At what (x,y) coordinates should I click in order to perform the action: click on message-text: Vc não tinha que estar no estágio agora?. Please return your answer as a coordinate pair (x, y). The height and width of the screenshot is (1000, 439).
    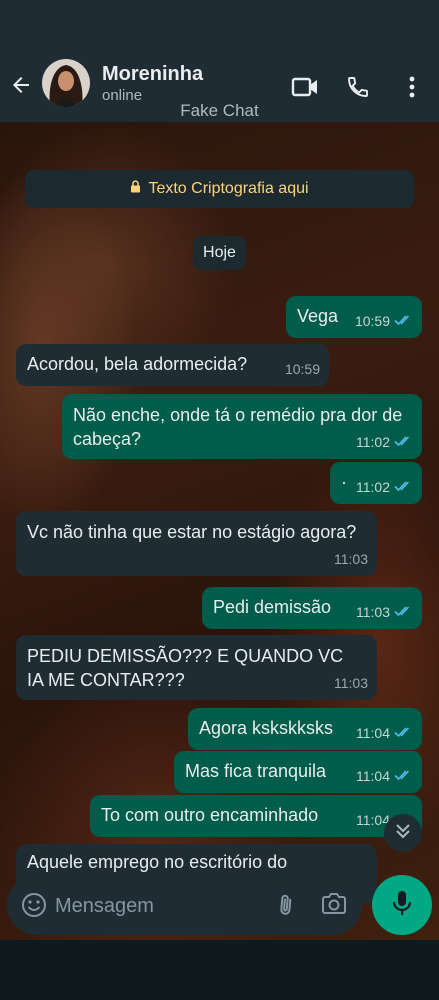
    Looking at the image, I should click on (192, 532).